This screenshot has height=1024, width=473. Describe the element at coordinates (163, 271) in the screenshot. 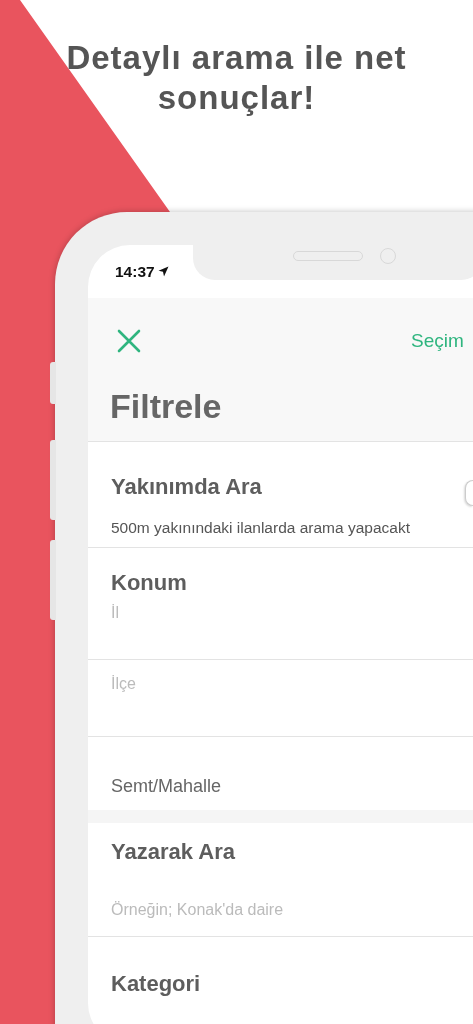

I see `location-arrow-icon` at that location.